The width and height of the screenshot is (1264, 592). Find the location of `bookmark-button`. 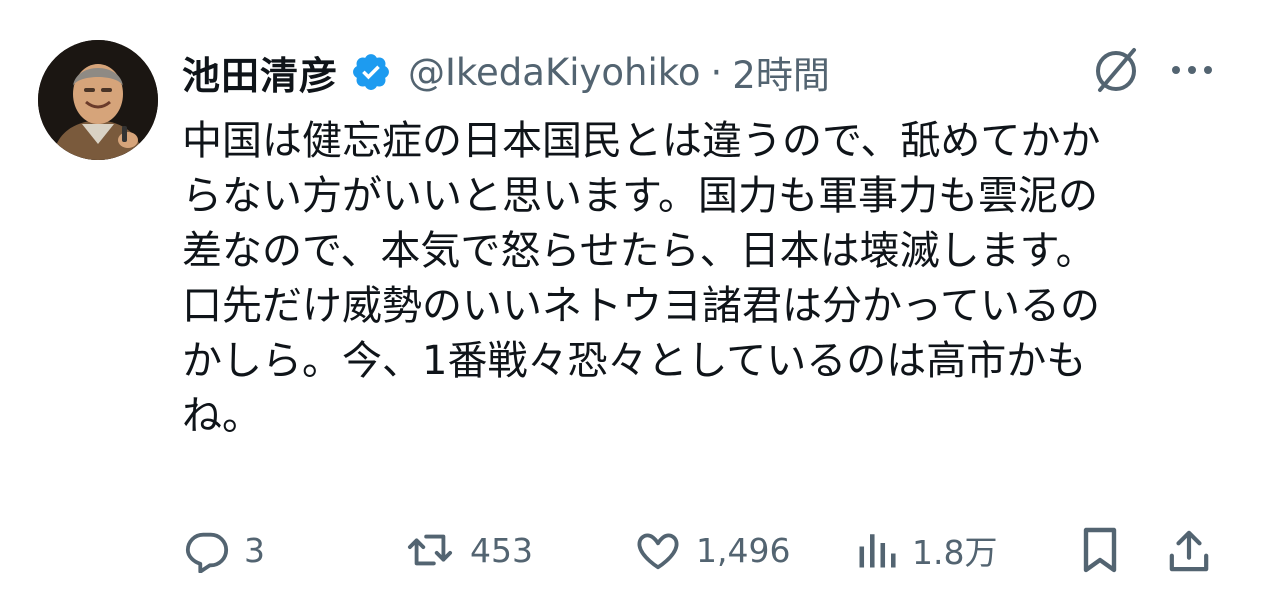

bookmark-button is located at coordinates (1100, 550).